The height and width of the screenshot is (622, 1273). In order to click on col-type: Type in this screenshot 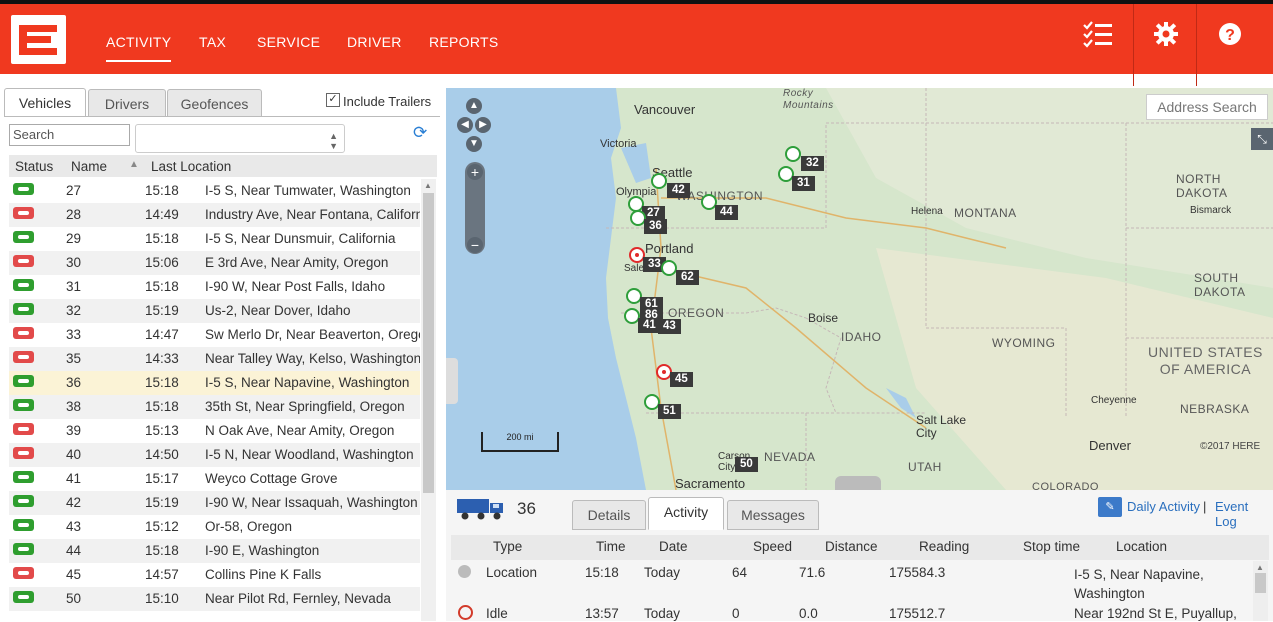, I will do `click(507, 546)`.